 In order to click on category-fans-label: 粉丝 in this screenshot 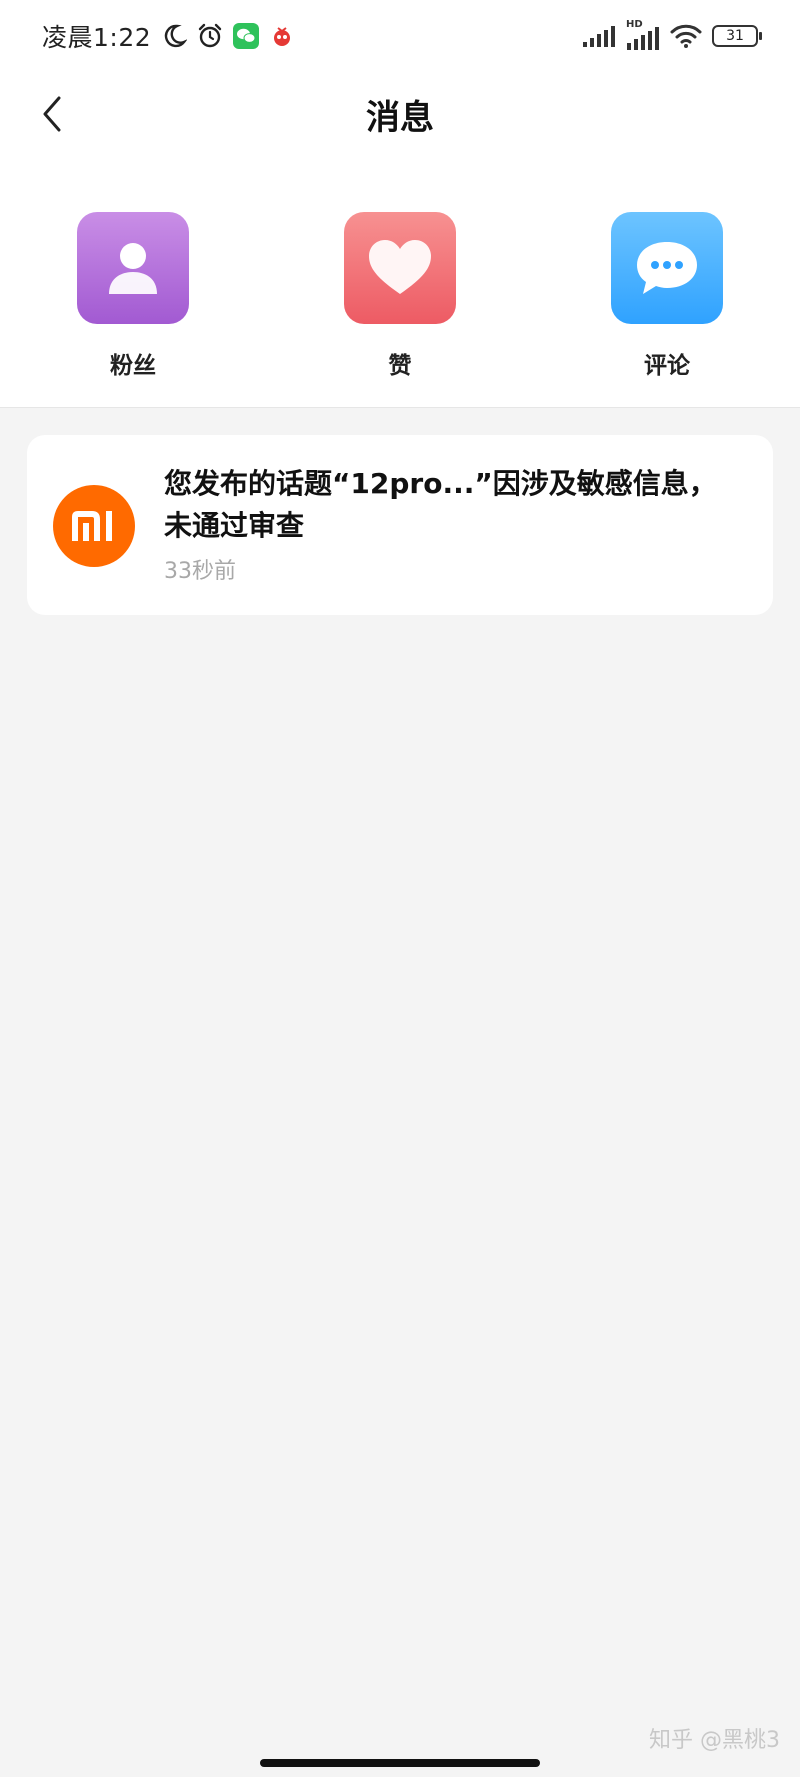, I will do `click(133, 366)`.